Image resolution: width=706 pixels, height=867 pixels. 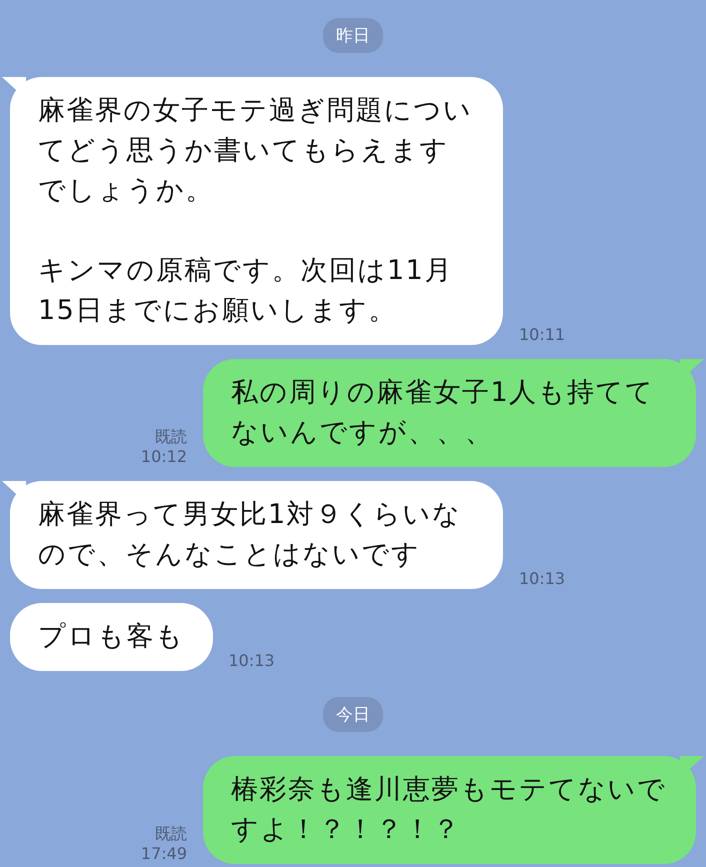 I want to click on date-badge: 今日, so click(x=353, y=714).